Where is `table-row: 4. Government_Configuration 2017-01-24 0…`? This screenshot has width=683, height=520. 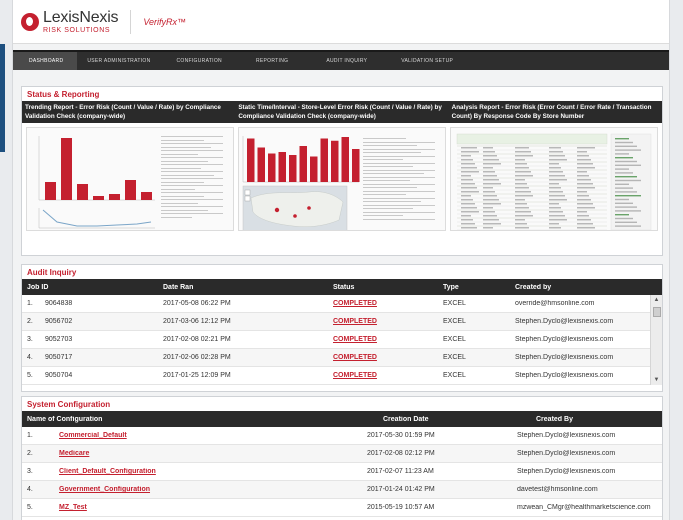
table-row: 4. Government_Configuration 2017-01-24 0… is located at coordinates (342, 490).